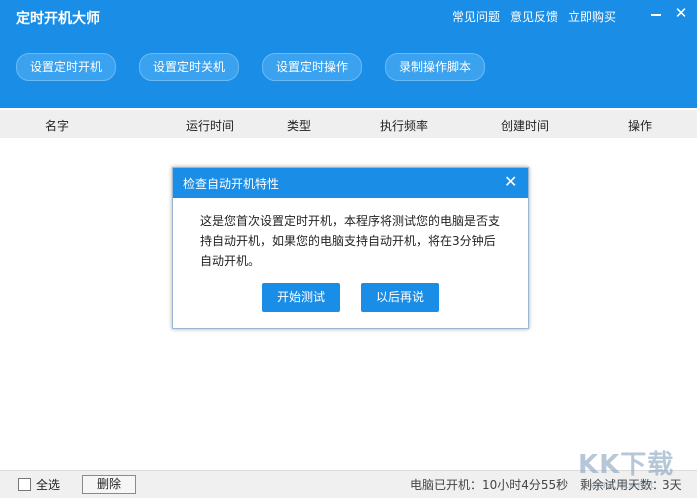 This screenshot has width=697, height=498. What do you see at coordinates (626, 465) in the screenshot?
I see `watermark-logo: KK下载` at bounding box center [626, 465].